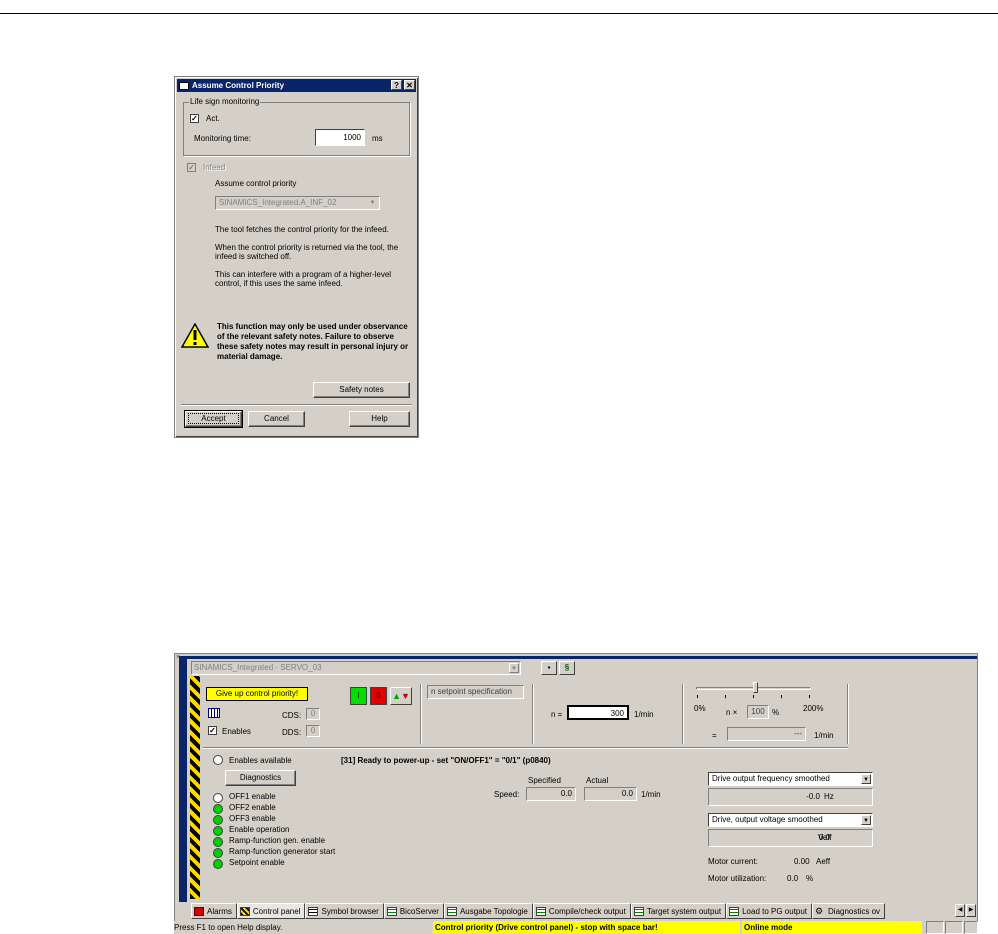 The width and height of the screenshot is (998, 934). What do you see at coordinates (409, 85) in the screenshot?
I see `close-icon: ✕` at bounding box center [409, 85].